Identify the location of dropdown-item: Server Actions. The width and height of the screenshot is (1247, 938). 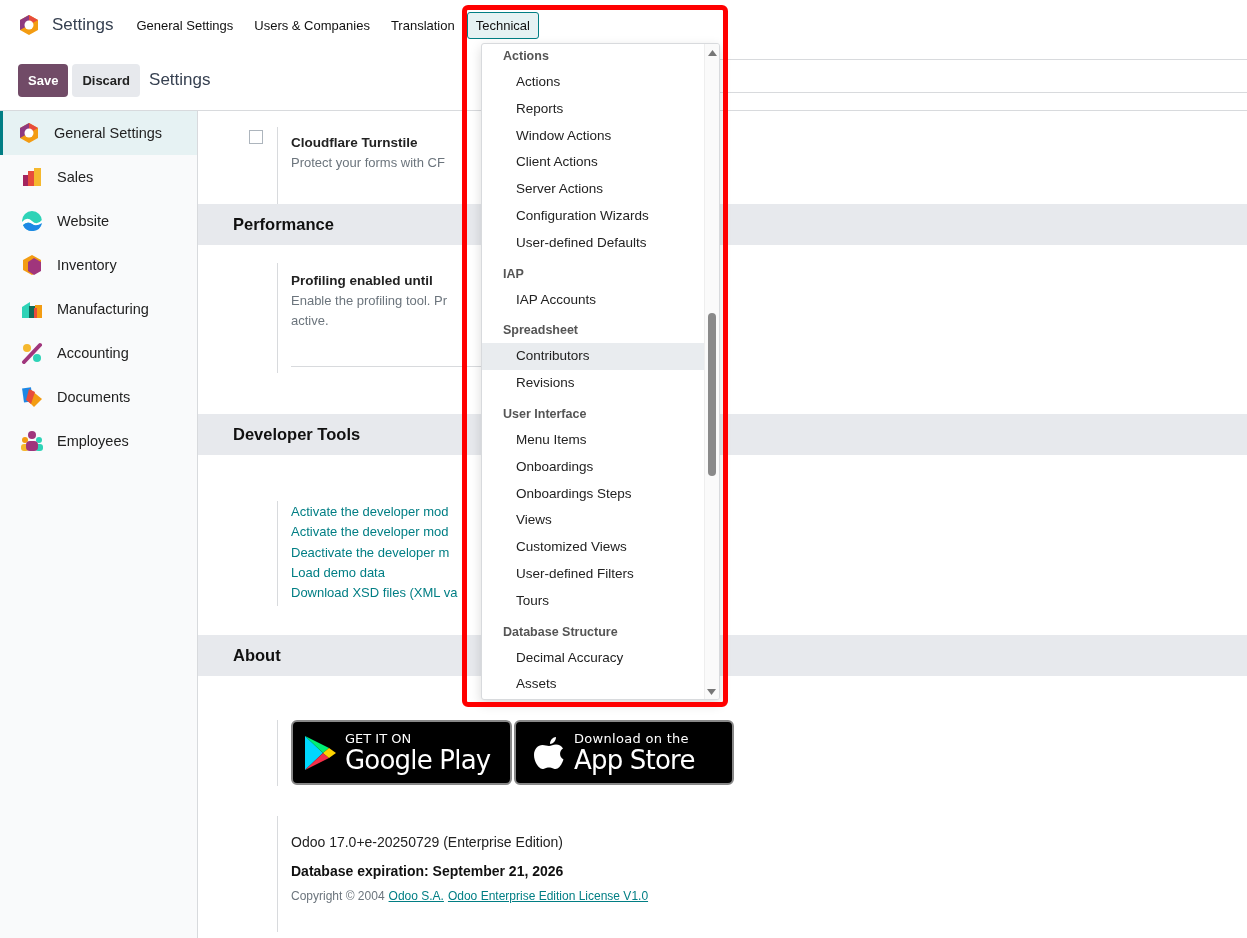
(593, 189).